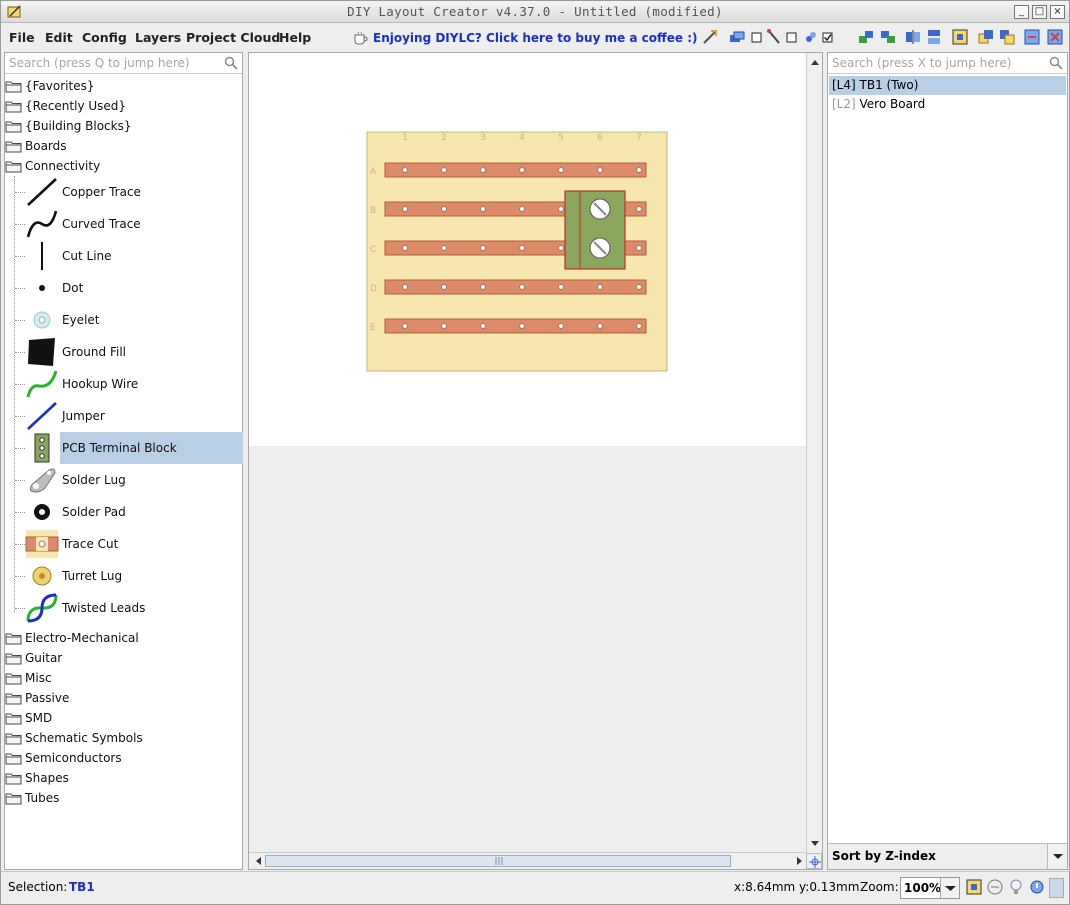 This screenshot has width=1070, height=905. Describe the element at coordinates (42, 288) in the screenshot. I see `dot-icon` at that location.